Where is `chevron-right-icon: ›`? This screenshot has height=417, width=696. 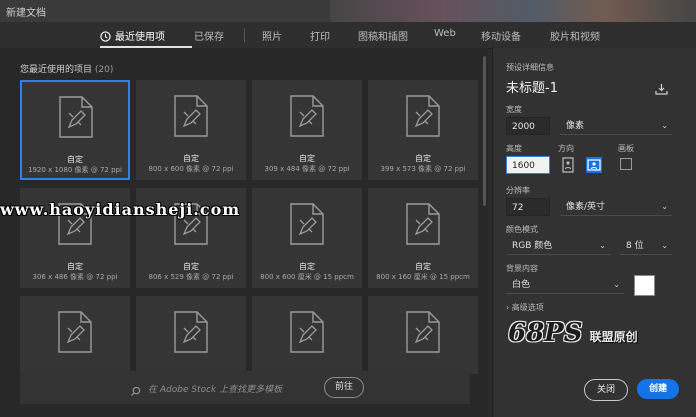
chevron-right-icon: › is located at coordinates (508, 307).